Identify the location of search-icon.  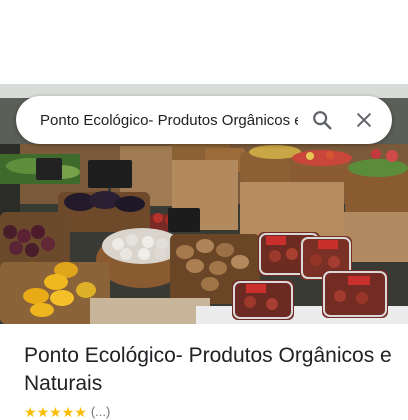
(322, 120).